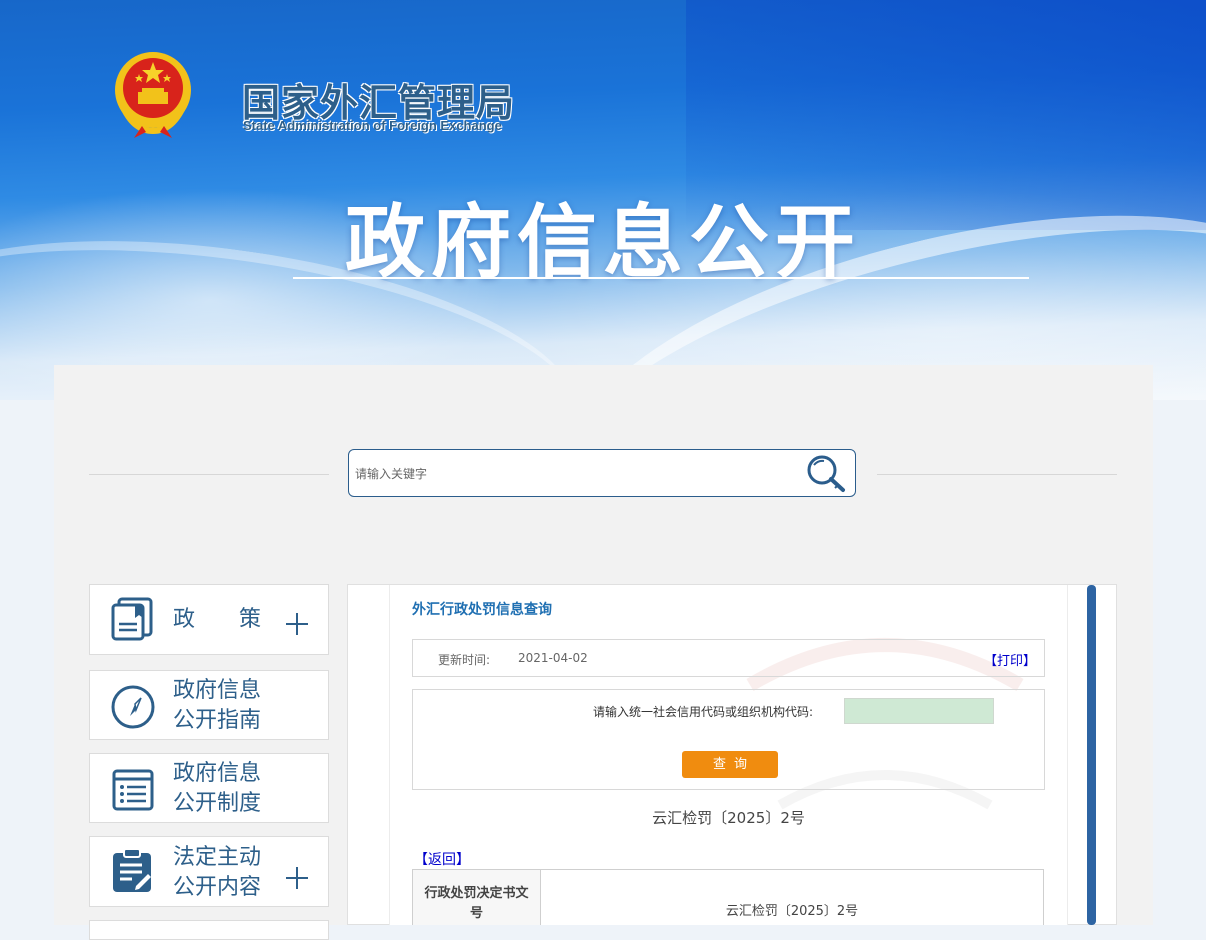 This screenshot has width=1206, height=940. I want to click on credit-code-input, so click(919, 711).